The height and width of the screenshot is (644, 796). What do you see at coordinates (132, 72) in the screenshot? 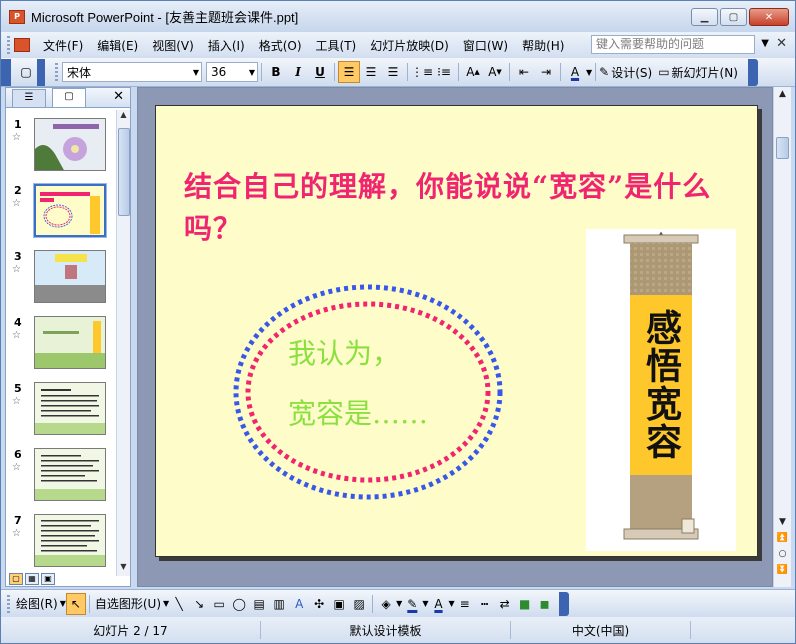
I see `font-name-select: 宋体 ▼` at bounding box center [132, 72].